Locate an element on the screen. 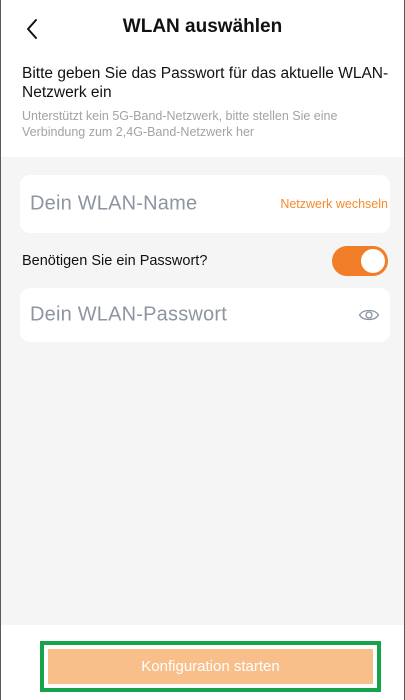  start-button-highlight: Konfiguration starten is located at coordinates (210, 666).